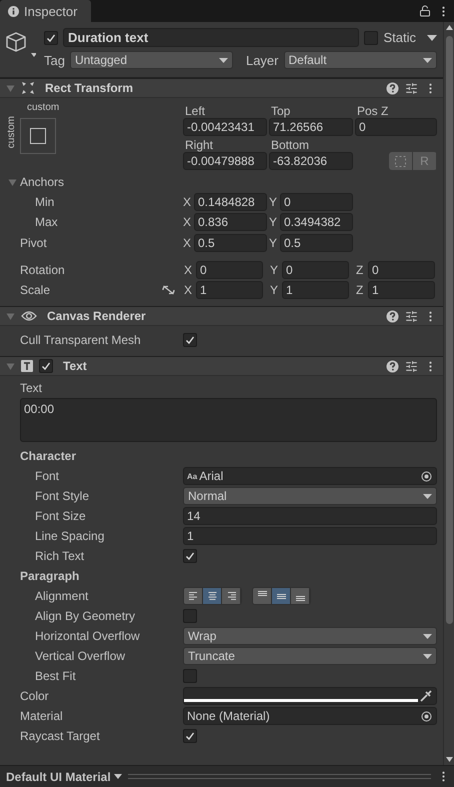  What do you see at coordinates (310, 716) in the screenshot?
I see `object-field: None (Material)` at bounding box center [310, 716].